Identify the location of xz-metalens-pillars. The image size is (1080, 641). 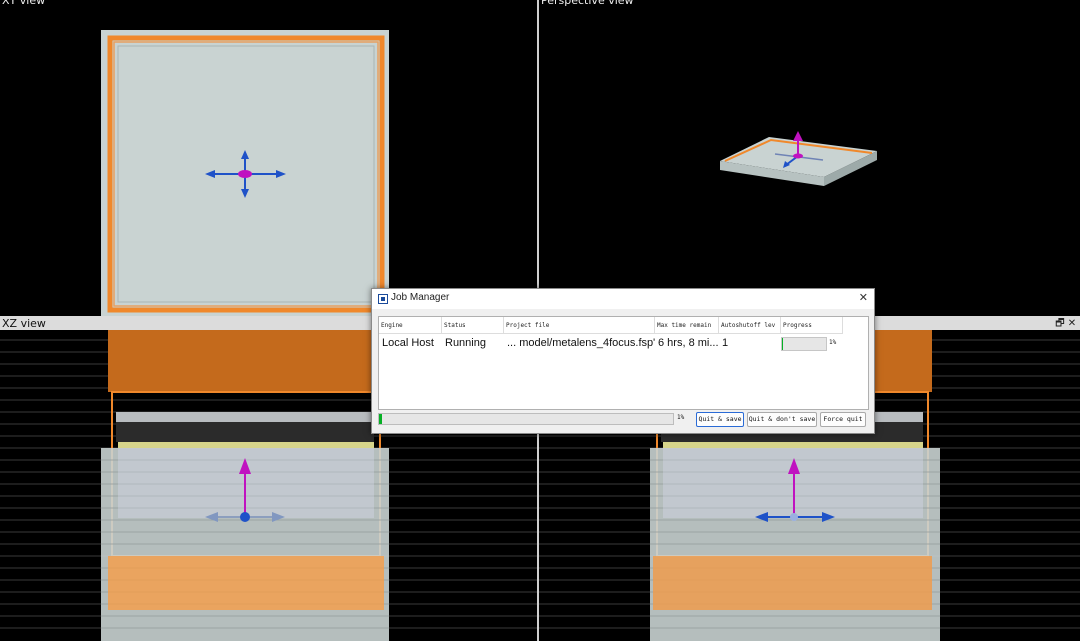
(246, 445).